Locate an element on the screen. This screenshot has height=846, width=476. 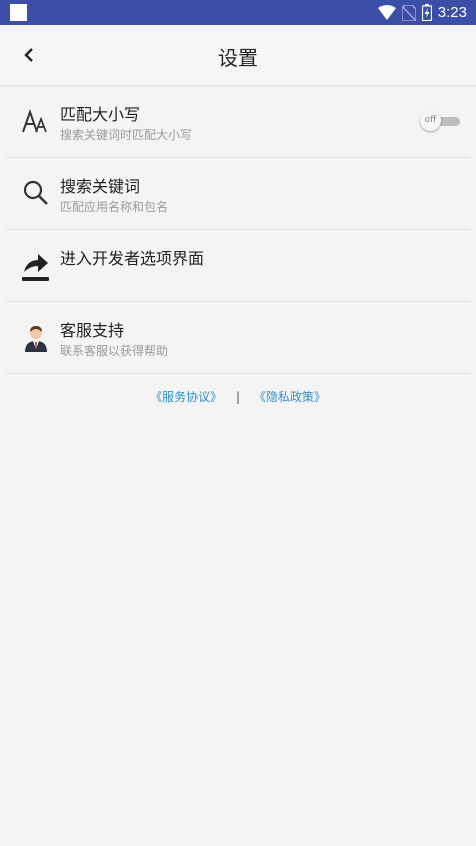
setting-search-keyword: 搜索关键词 匹配应用名称和包名 is located at coordinates (238, 194).